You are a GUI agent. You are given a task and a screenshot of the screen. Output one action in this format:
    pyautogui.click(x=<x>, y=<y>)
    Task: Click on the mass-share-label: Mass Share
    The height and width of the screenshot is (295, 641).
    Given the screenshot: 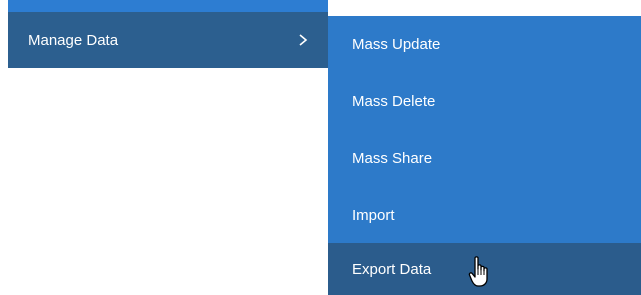 What is the action you would take?
    pyautogui.click(x=392, y=158)
    